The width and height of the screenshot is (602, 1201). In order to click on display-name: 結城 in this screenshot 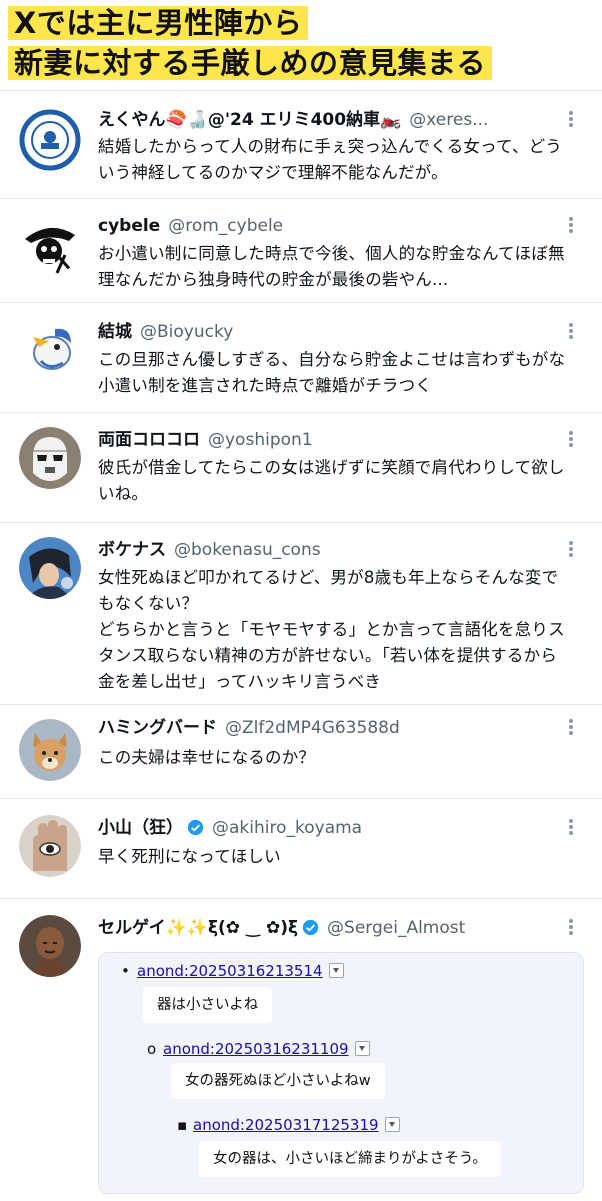, I will do `click(115, 332)`.